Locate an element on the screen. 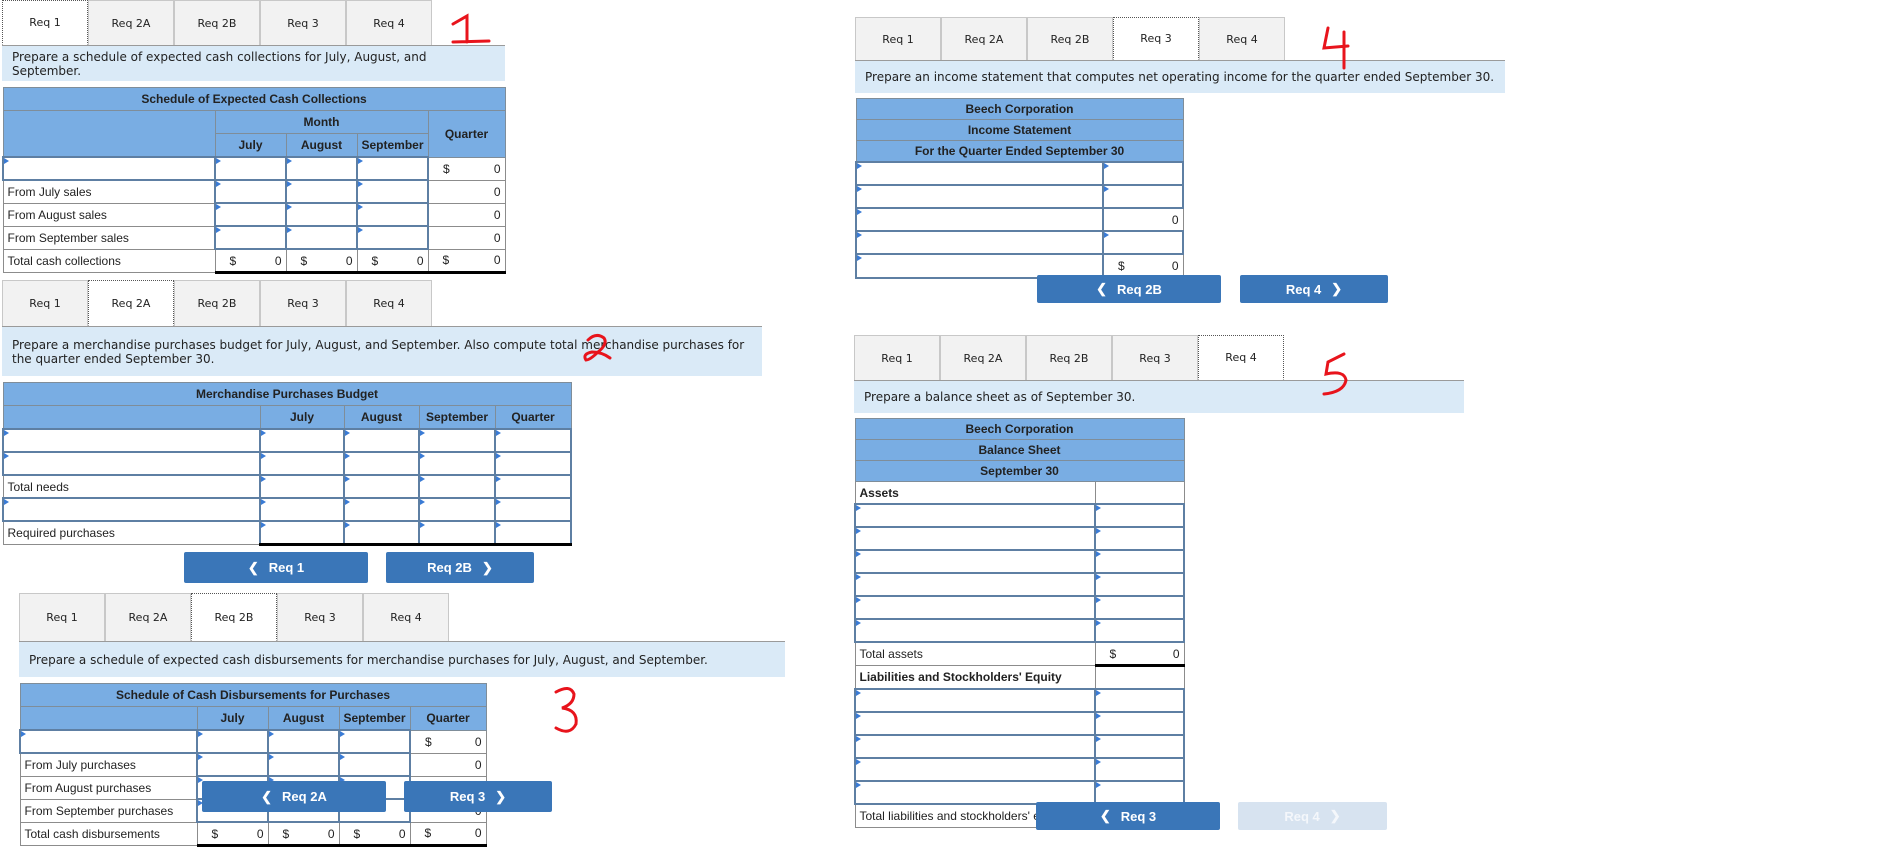 This screenshot has height=868, width=1904. next-req-4-button: Req 4 ❯ is located at coordinates (1314, 289).